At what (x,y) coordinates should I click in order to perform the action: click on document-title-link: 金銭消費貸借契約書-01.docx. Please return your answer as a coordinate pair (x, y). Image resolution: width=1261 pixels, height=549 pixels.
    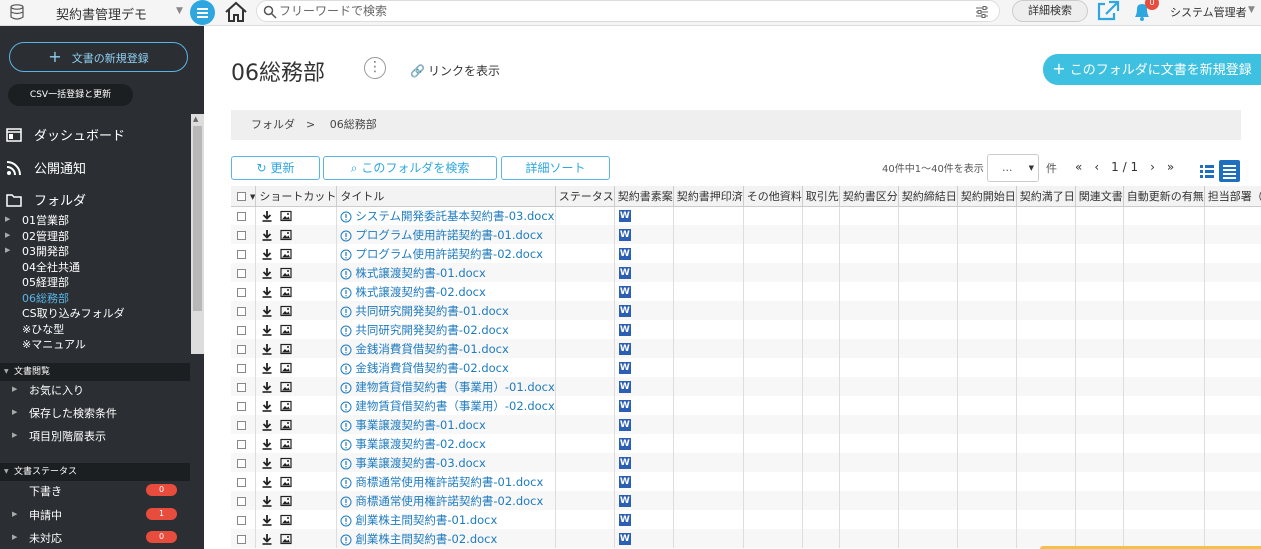
    Looking at the image, I should click on (431, 349).